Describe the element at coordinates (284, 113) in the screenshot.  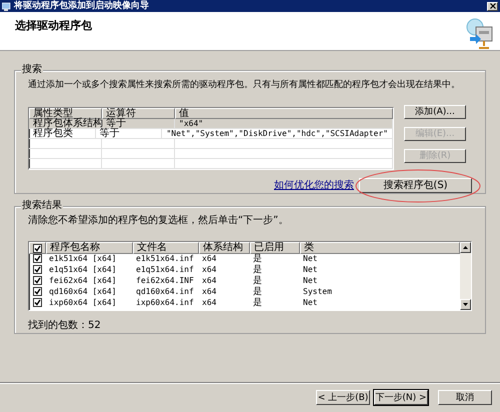
I see `column-header: 值` at that location.